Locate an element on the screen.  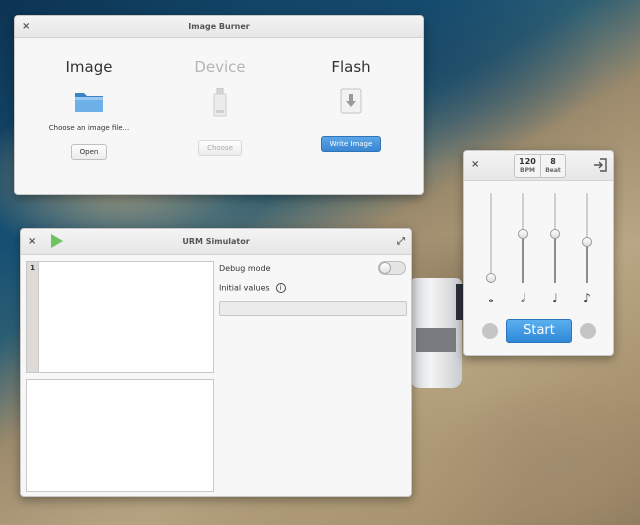
metronome-window: × 120 BPM 8 Beat 𝅝 𝅗𝅥 ♩ ♪ Start is located at coordinates (538, 253).